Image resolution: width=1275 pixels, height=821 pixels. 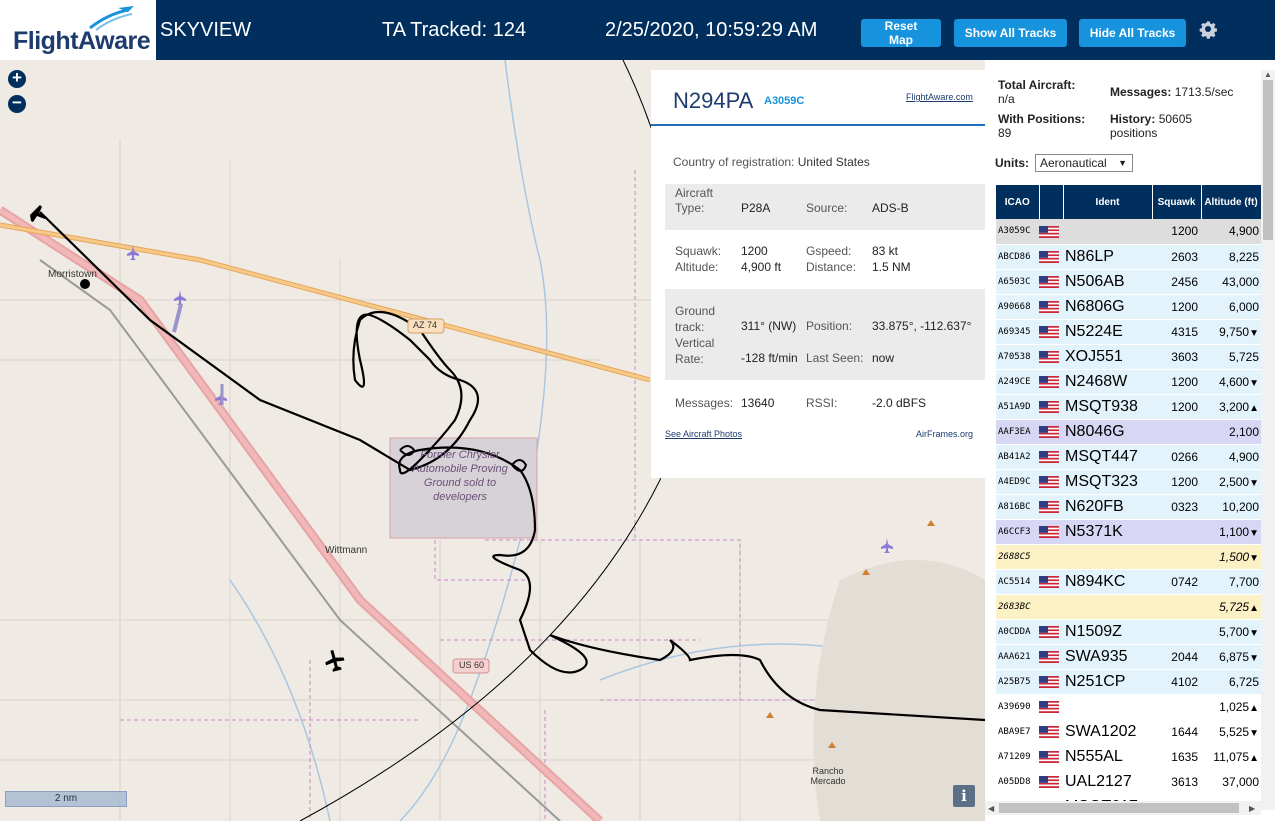 I want to click on table-row: AAF3EA N8046G 2,100, so click(x=1128, y=432).